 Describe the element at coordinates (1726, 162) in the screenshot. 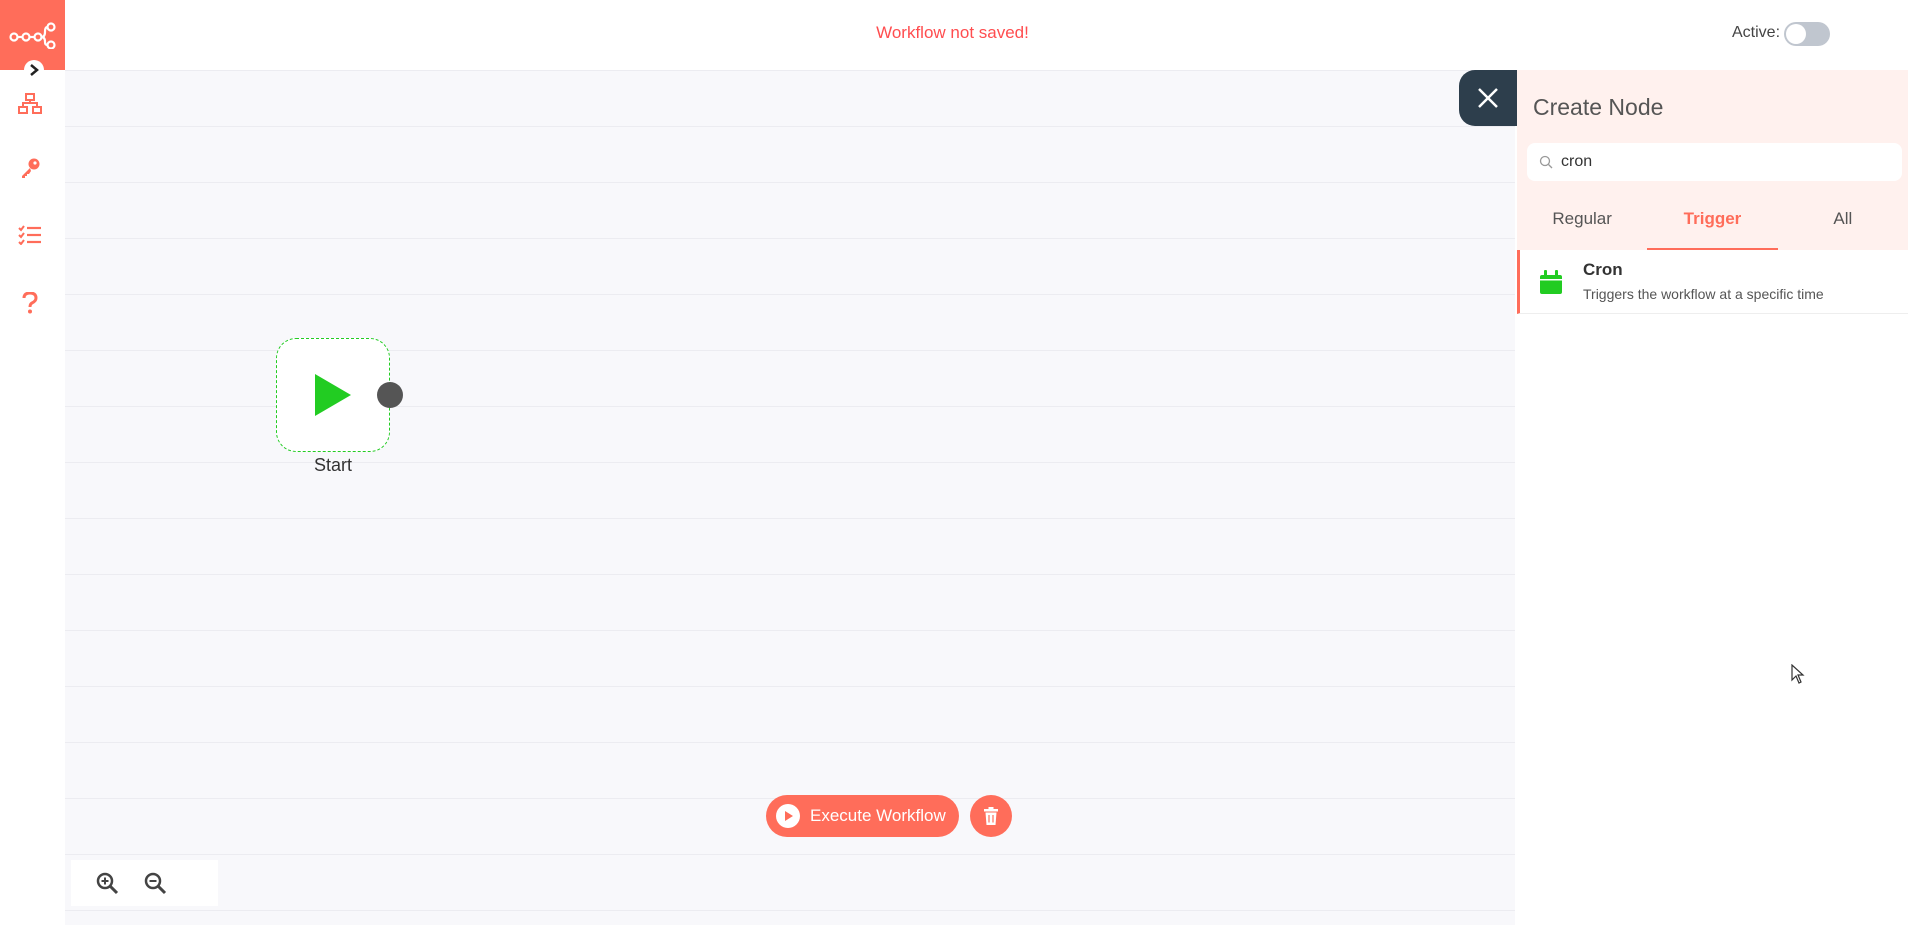

I see `node-search-input` at that location.